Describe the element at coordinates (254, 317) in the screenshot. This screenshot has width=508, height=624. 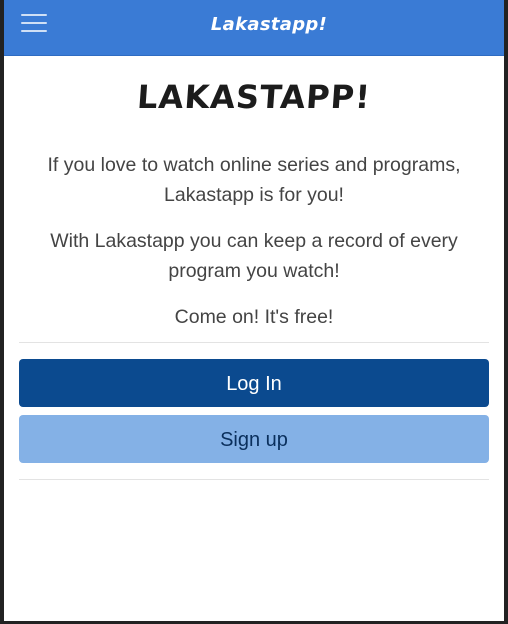
I see `free-paragraph: Come on! It's free!` at that location.